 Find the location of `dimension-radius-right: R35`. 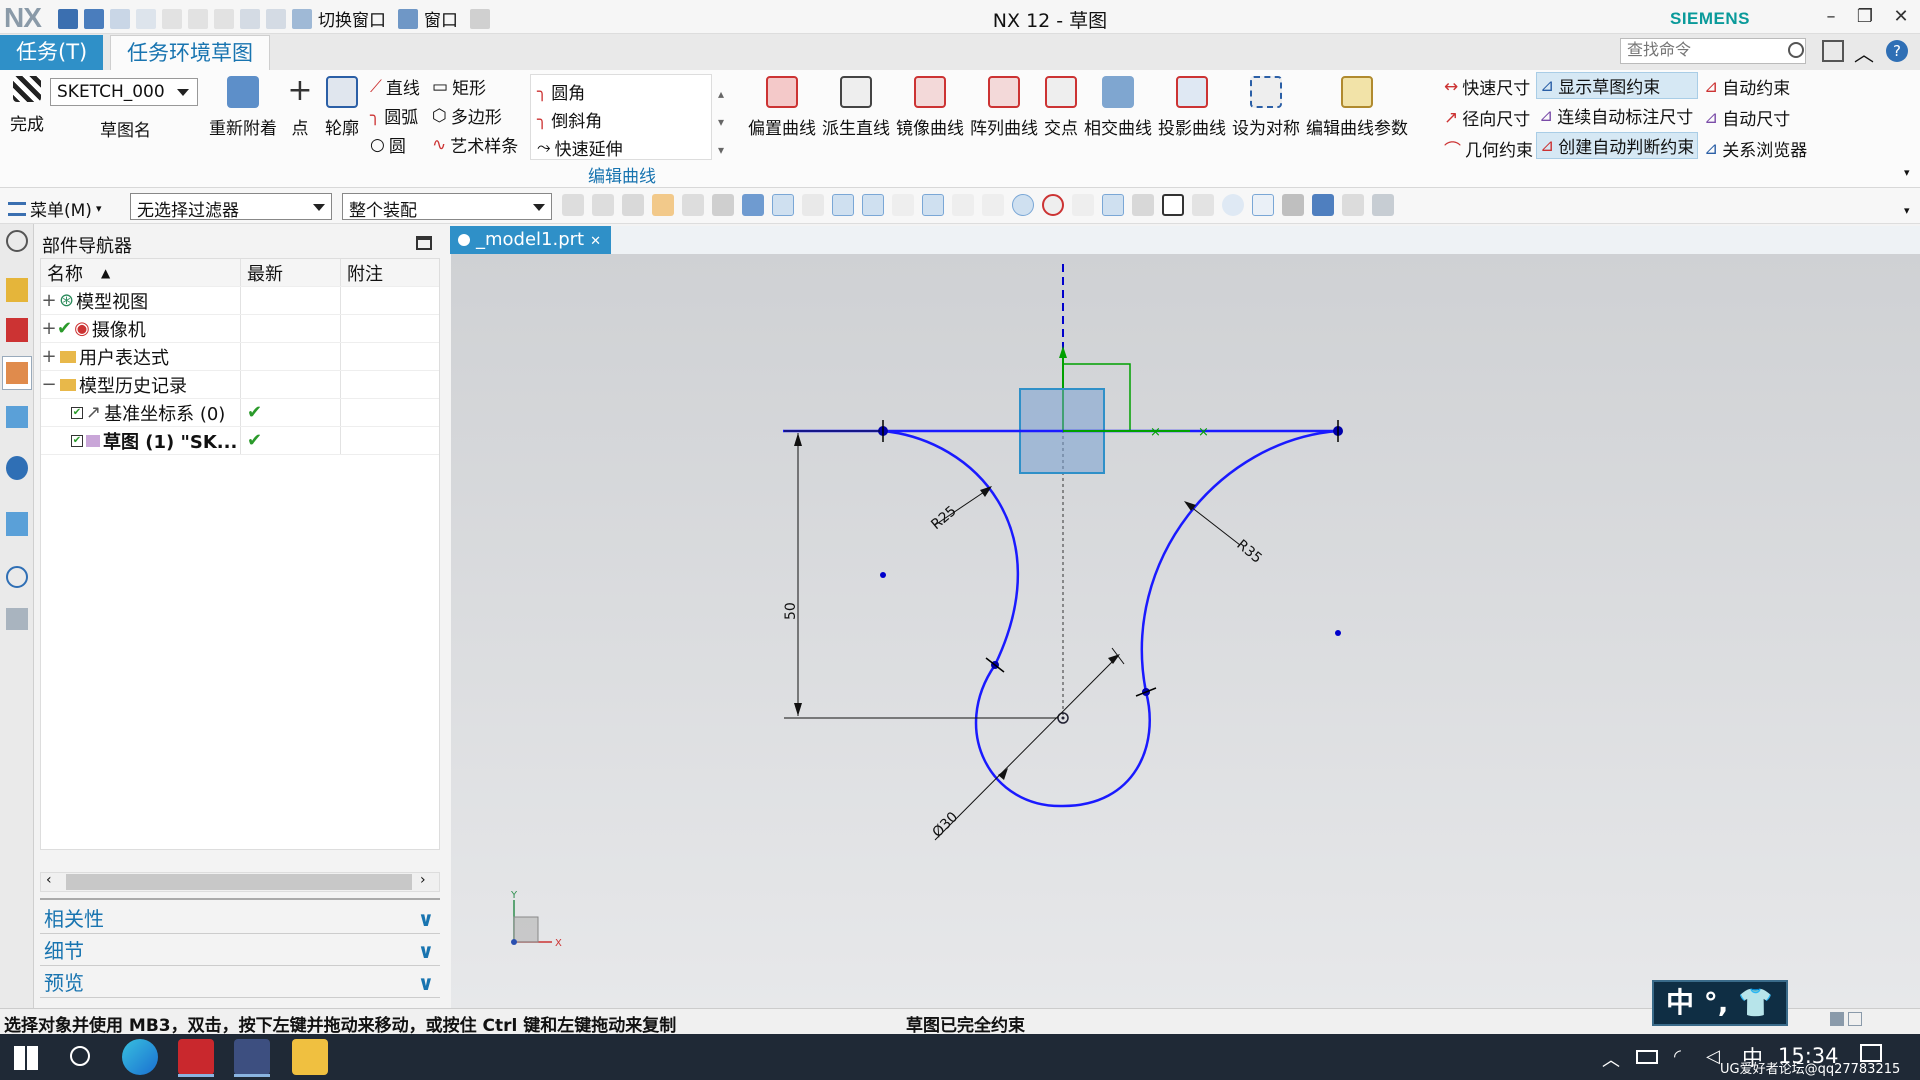

dimension-radius-right: R35 is located at coordinates (1248, 552).